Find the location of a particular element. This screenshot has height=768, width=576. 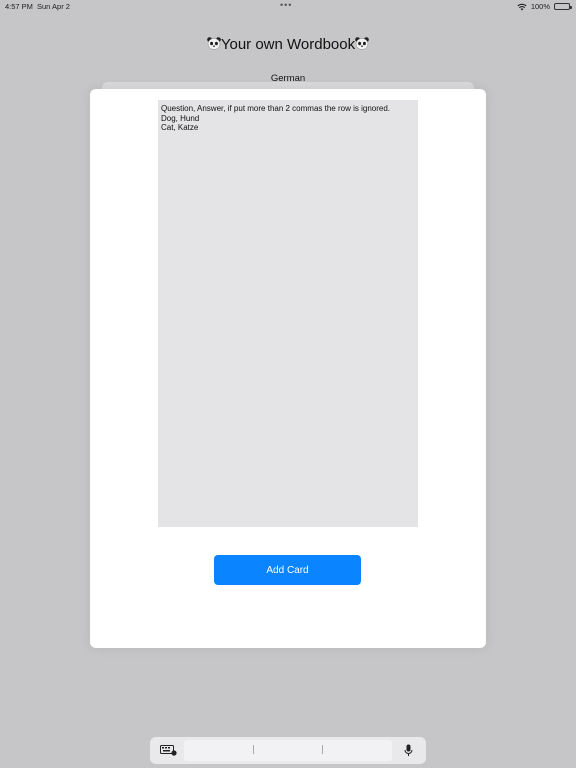

keyboard-shortcut-bar is located at coordinates (288, 750).